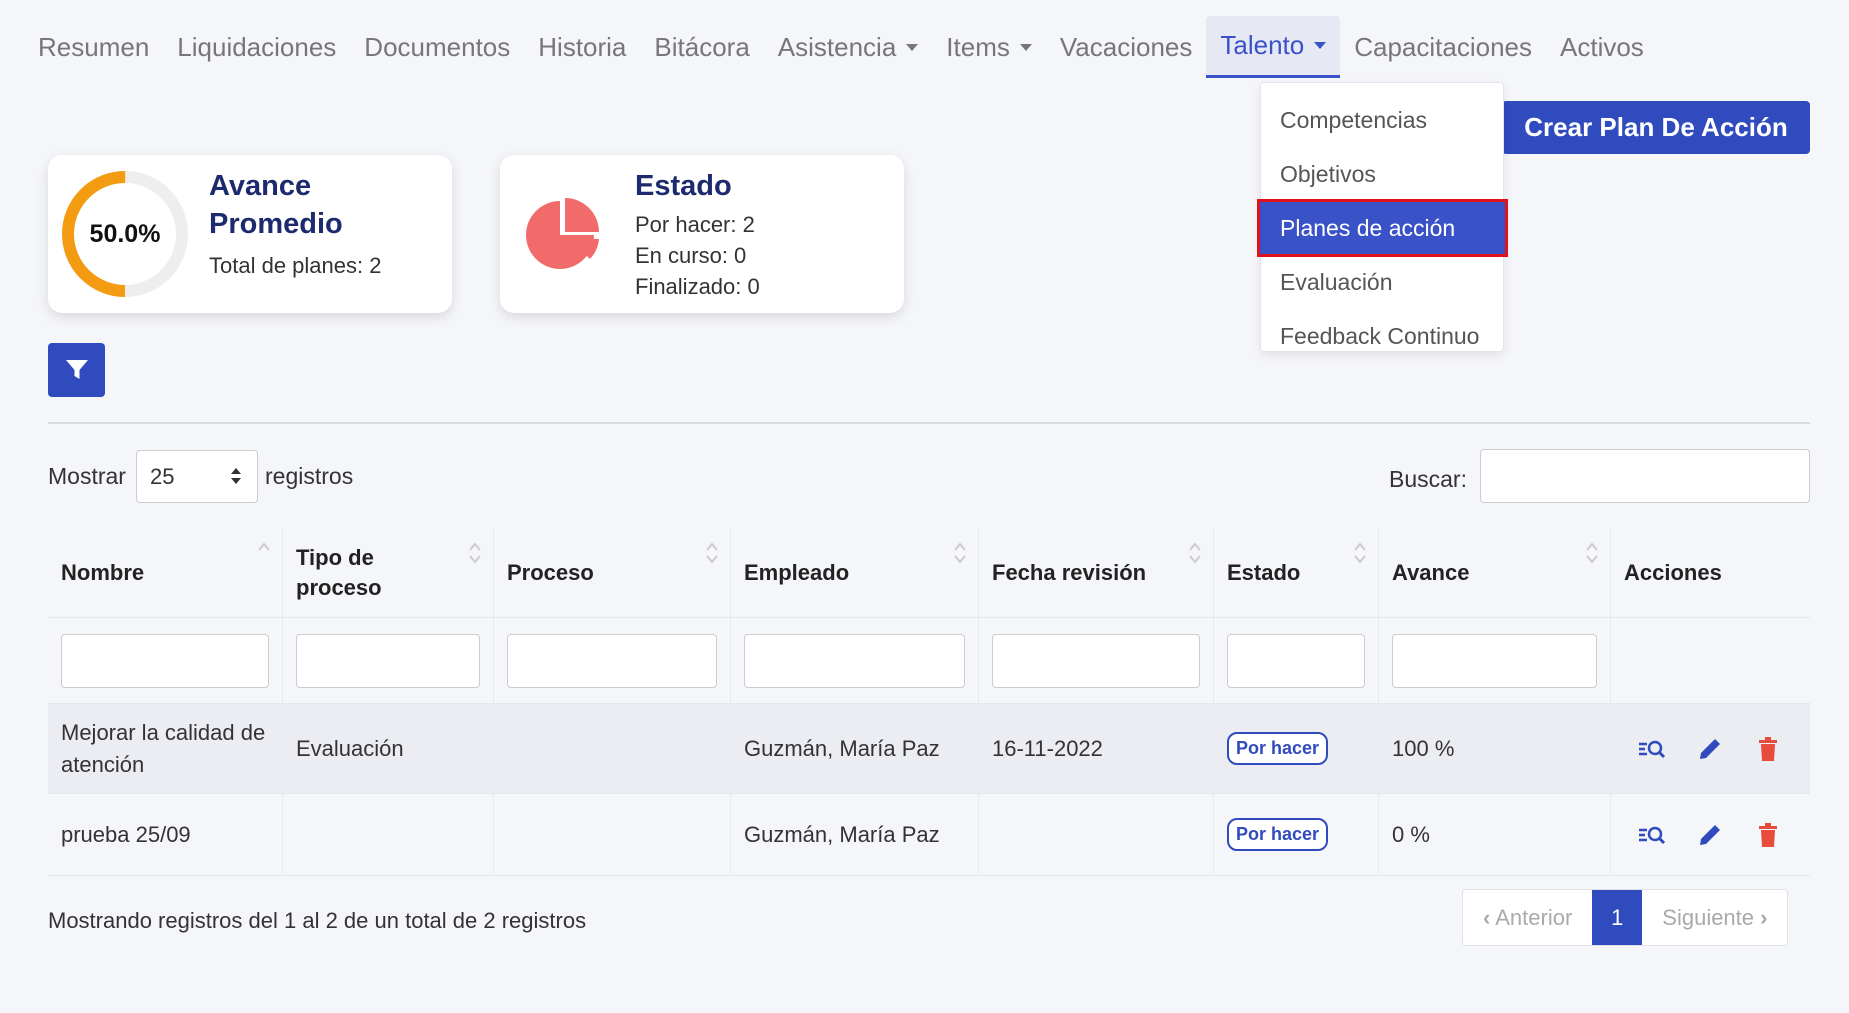 This screenshot has width=1849, height=1013. What do you see at coordinates (989, 47) in the screenshot?
I see `nav-items: Items` at bounding box center [989, 47].